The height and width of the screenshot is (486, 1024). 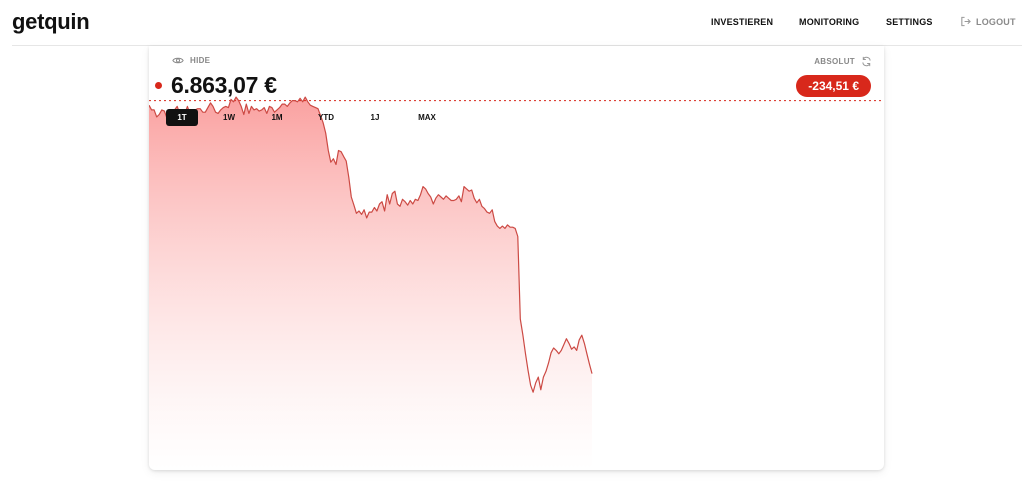 I want to click on getquin-logo: getquin, so click(x=51, y=22).